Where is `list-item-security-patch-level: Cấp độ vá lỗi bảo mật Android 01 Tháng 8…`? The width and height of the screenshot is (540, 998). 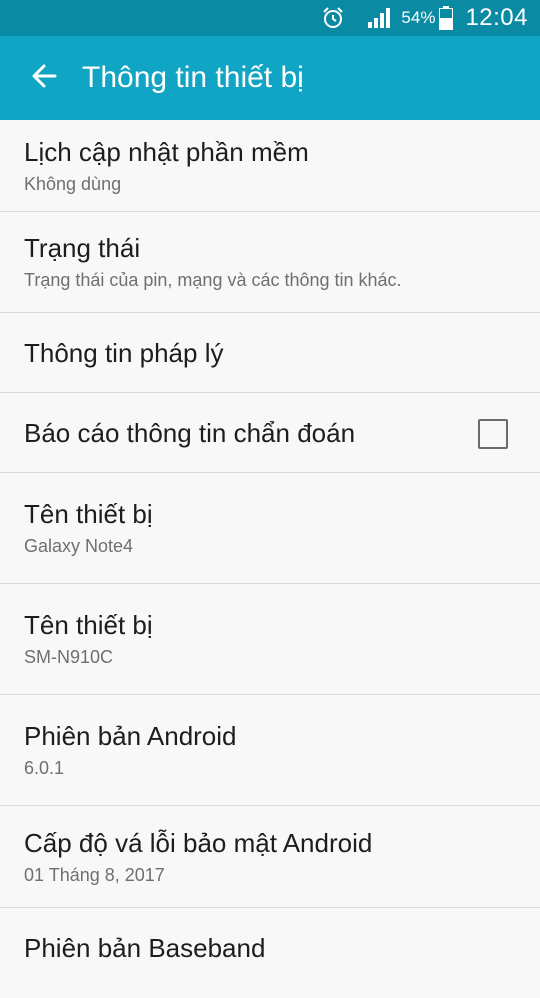
list-item-security-patch-level: Cấp độ vá lỗi bảo mật Android 01 Tháng 8… is located at coordinates (270, 857).